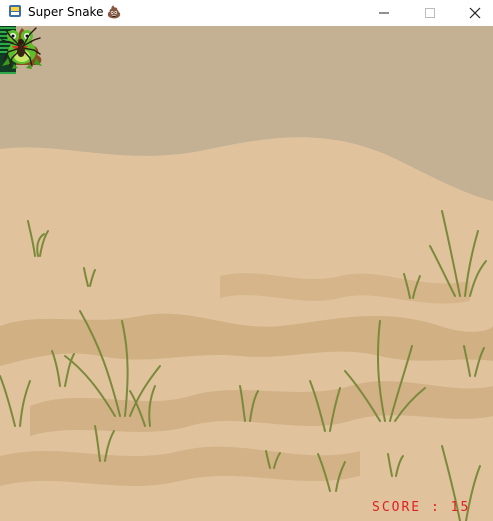  I want to click on minimize-button, so click(384, 12).